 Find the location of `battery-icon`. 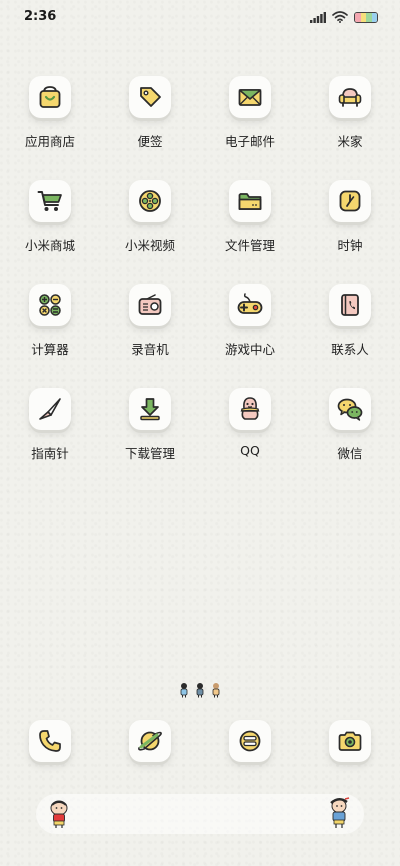

battery-icon is located at coordinates (366, 17).